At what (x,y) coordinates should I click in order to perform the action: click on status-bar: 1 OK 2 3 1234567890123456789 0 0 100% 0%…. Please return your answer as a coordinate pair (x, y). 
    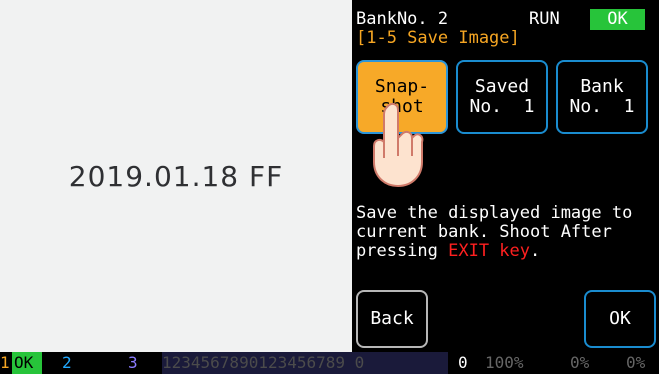
    Looking at the image, I should click on (329, 363).